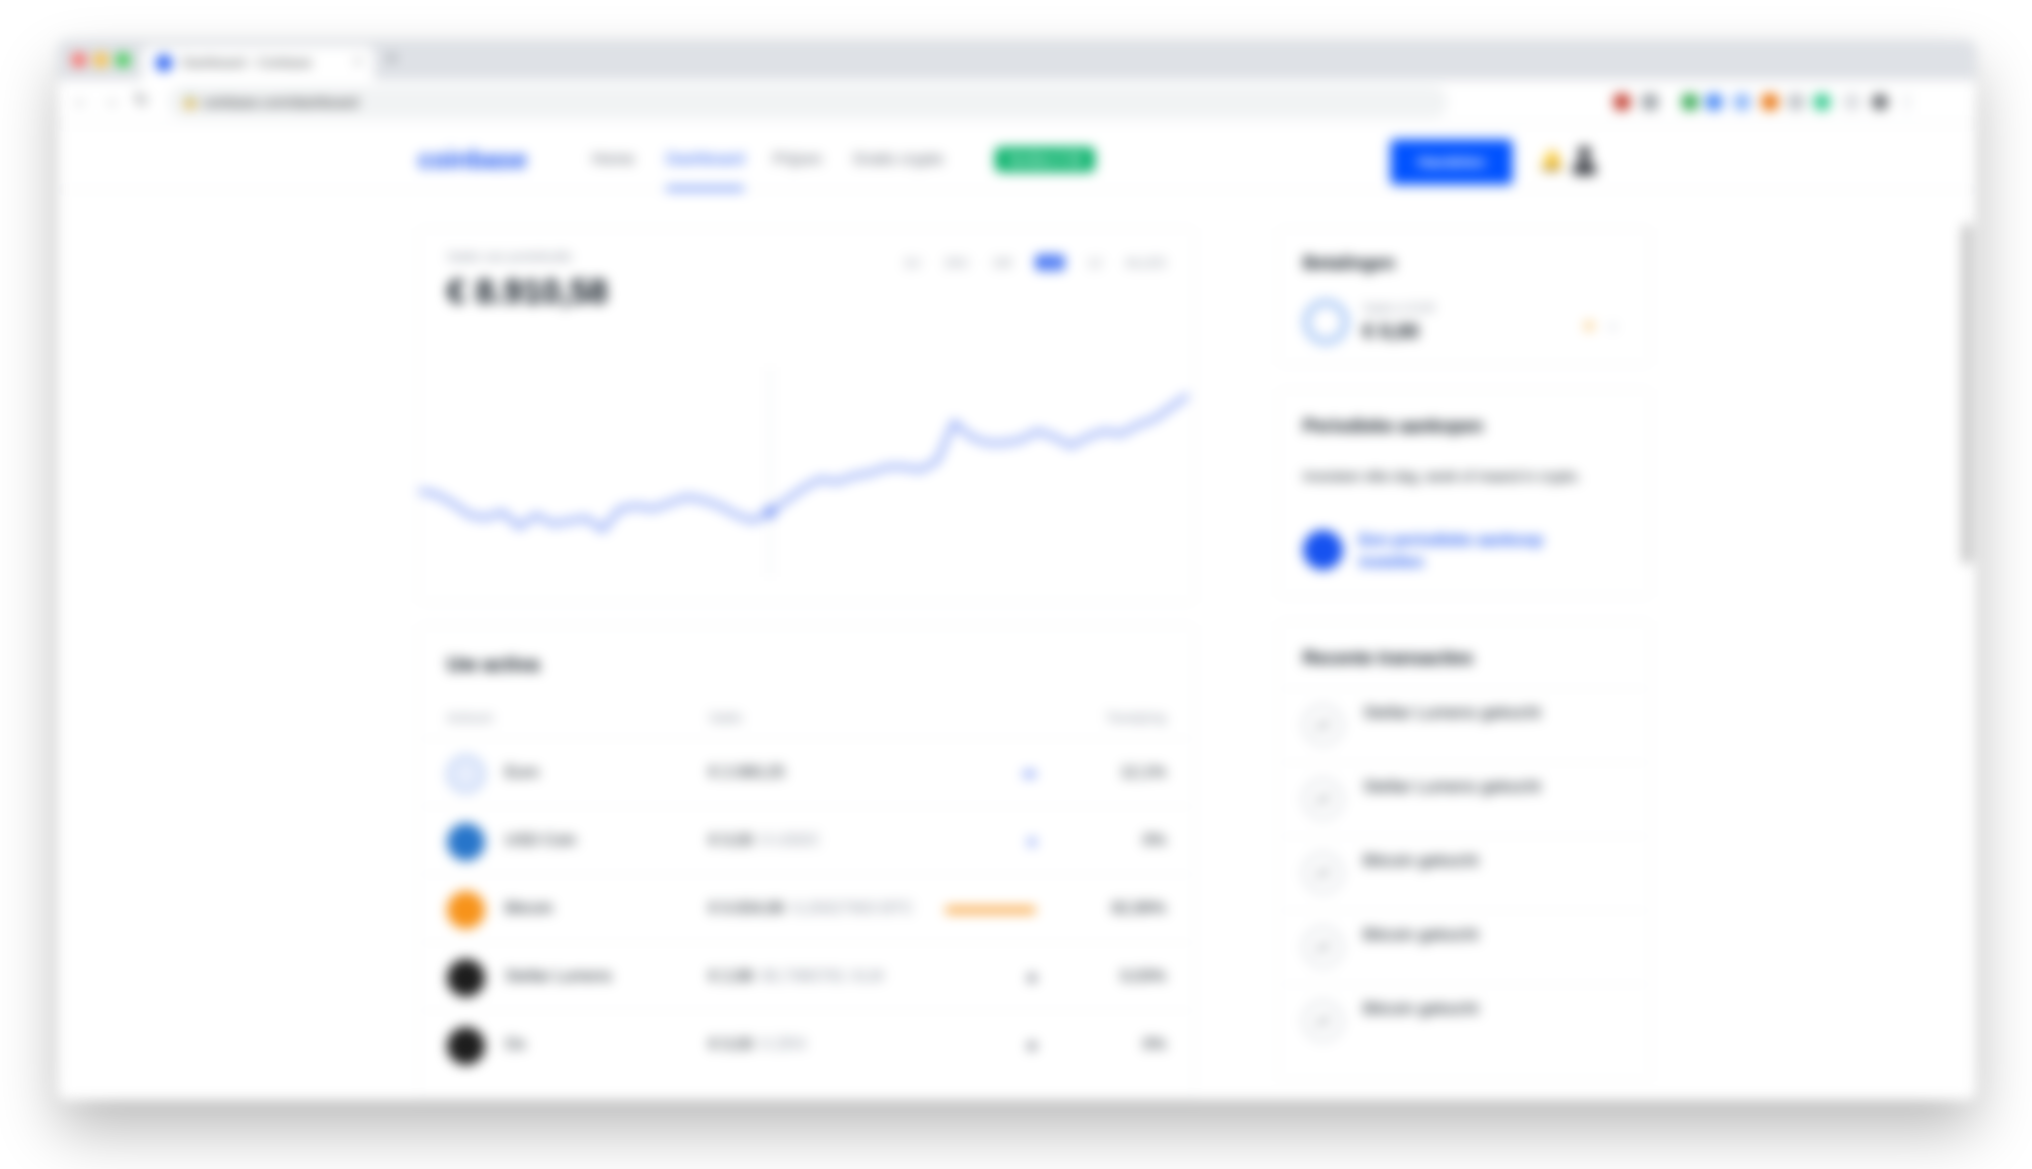 The image size is (2032, 1169). What do you see at coordinates (164, 63) in the screenshot?
I see `favicon-icon` at bounding box center [164, 63].